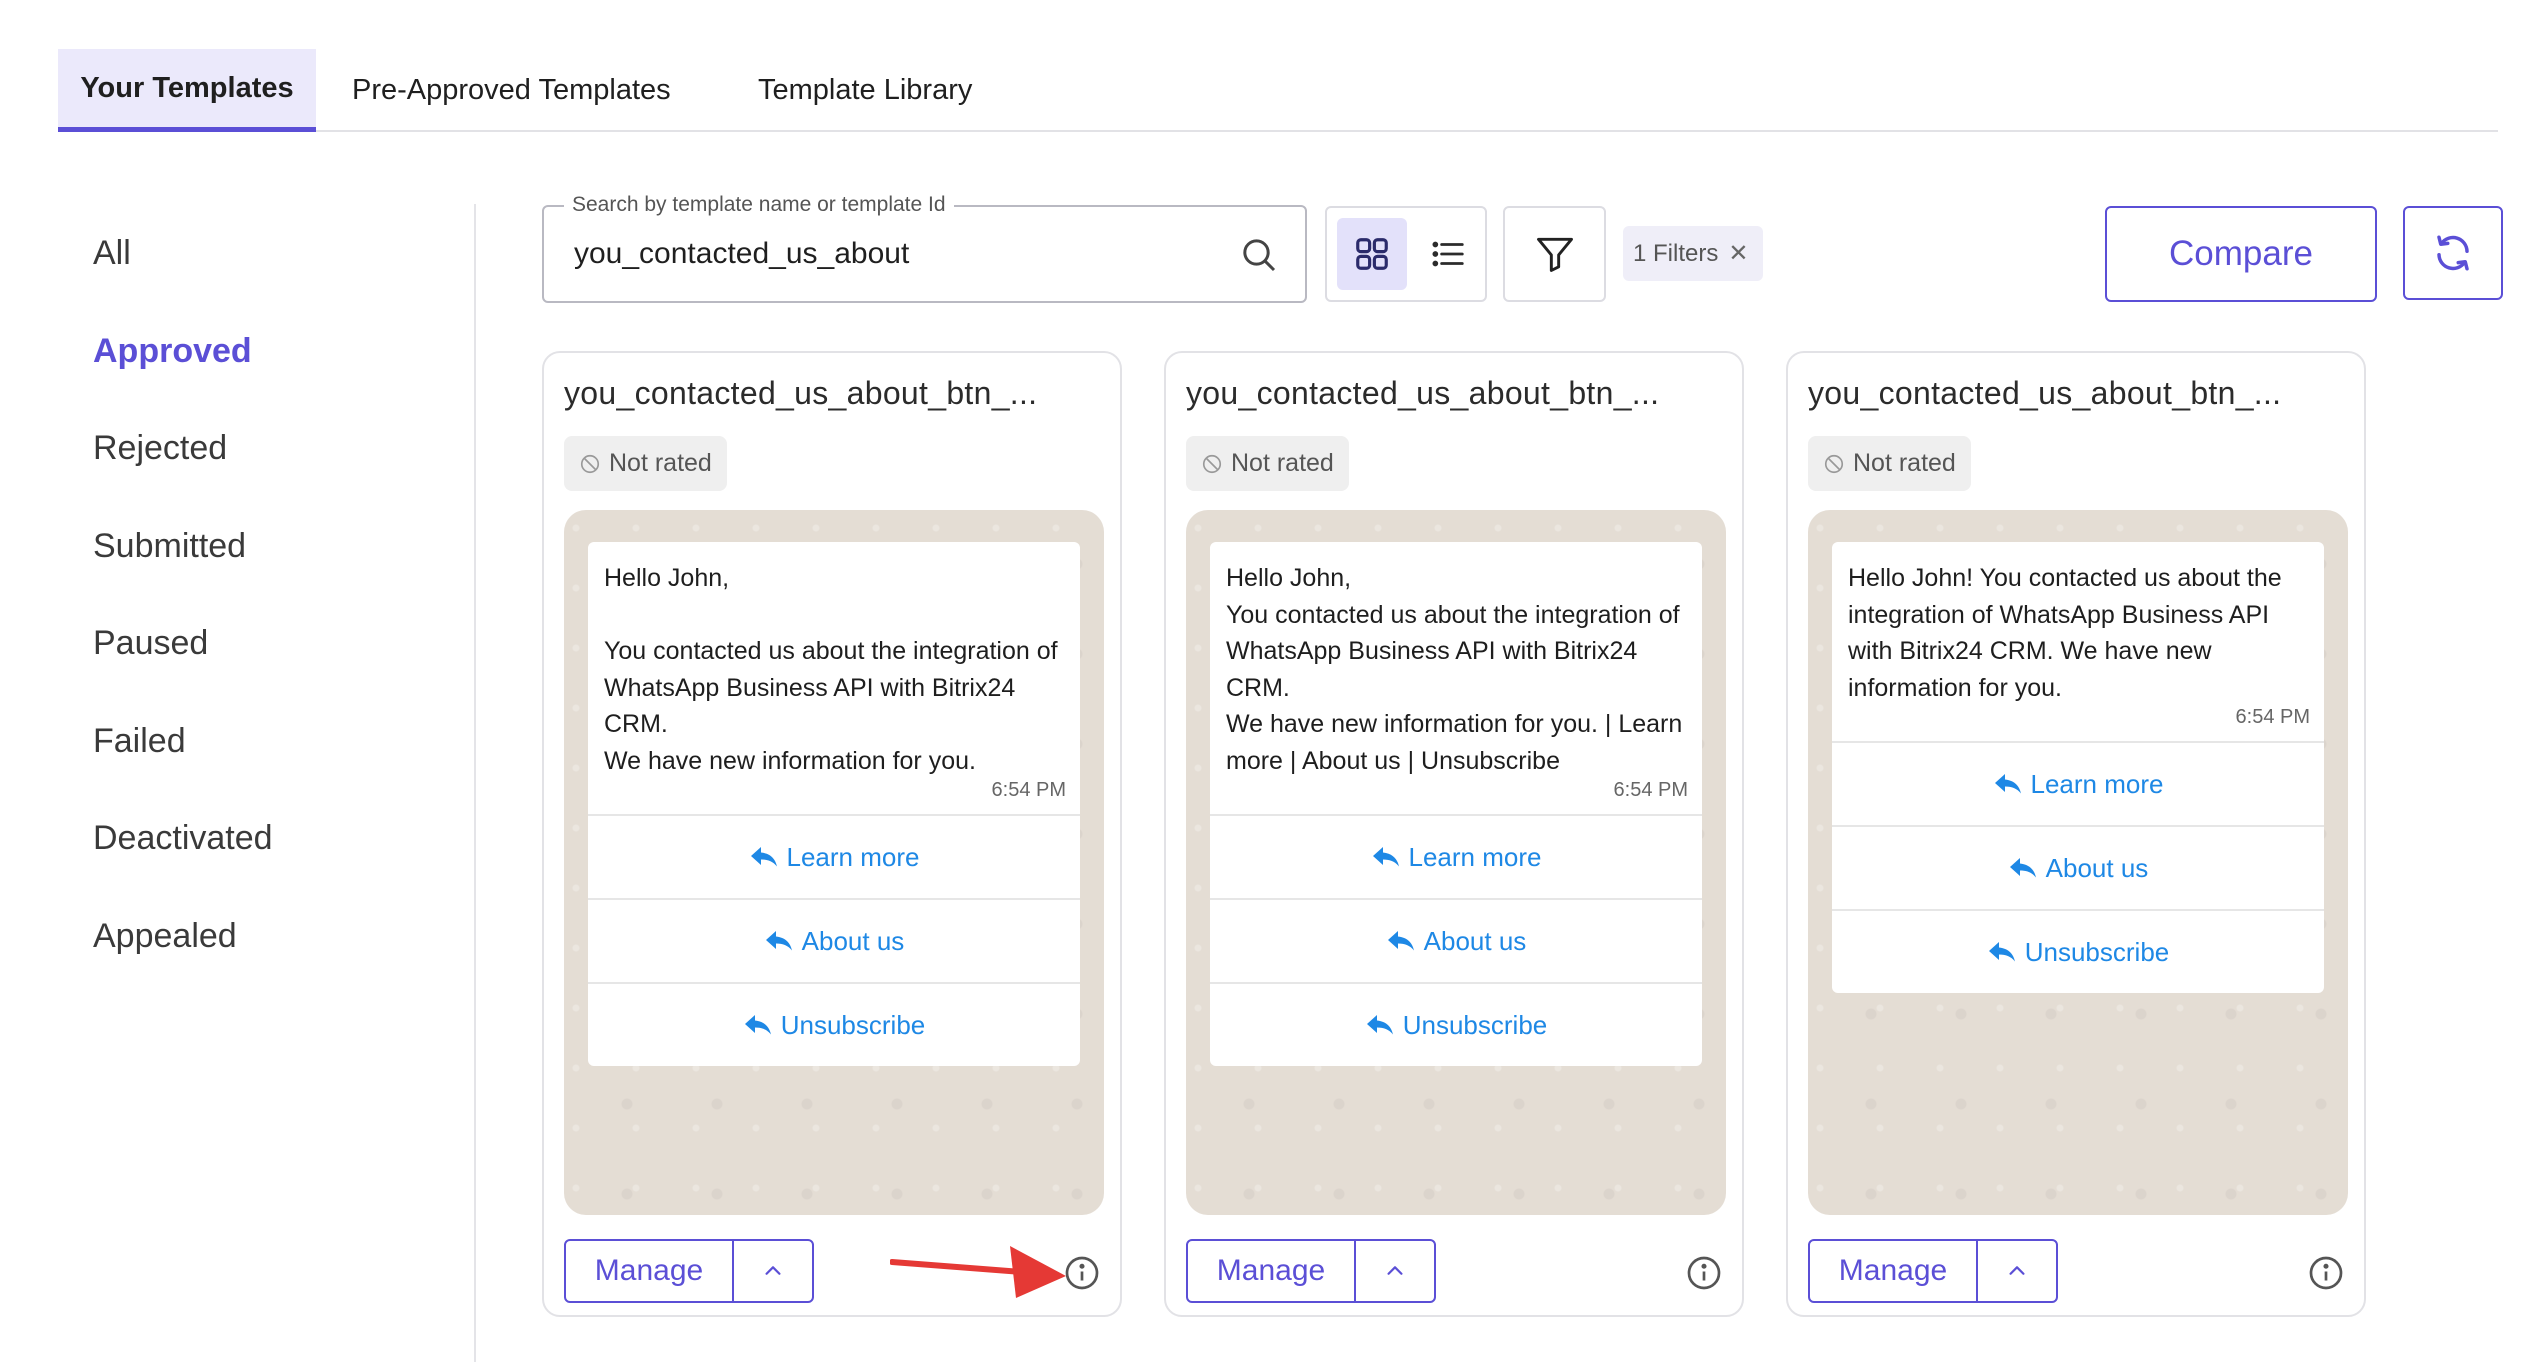 This screenshot has width=2536, height=1362. I want to click on list-view-button, so click(1448, 254).